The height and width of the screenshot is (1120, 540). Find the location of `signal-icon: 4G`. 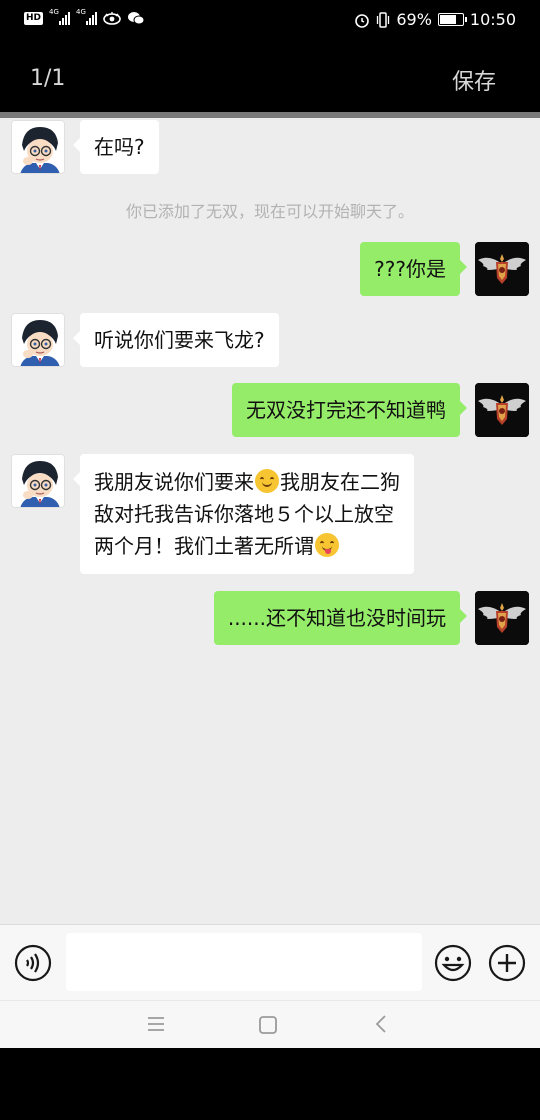

signal-icon: 4G is located at coordinates (60, 16).